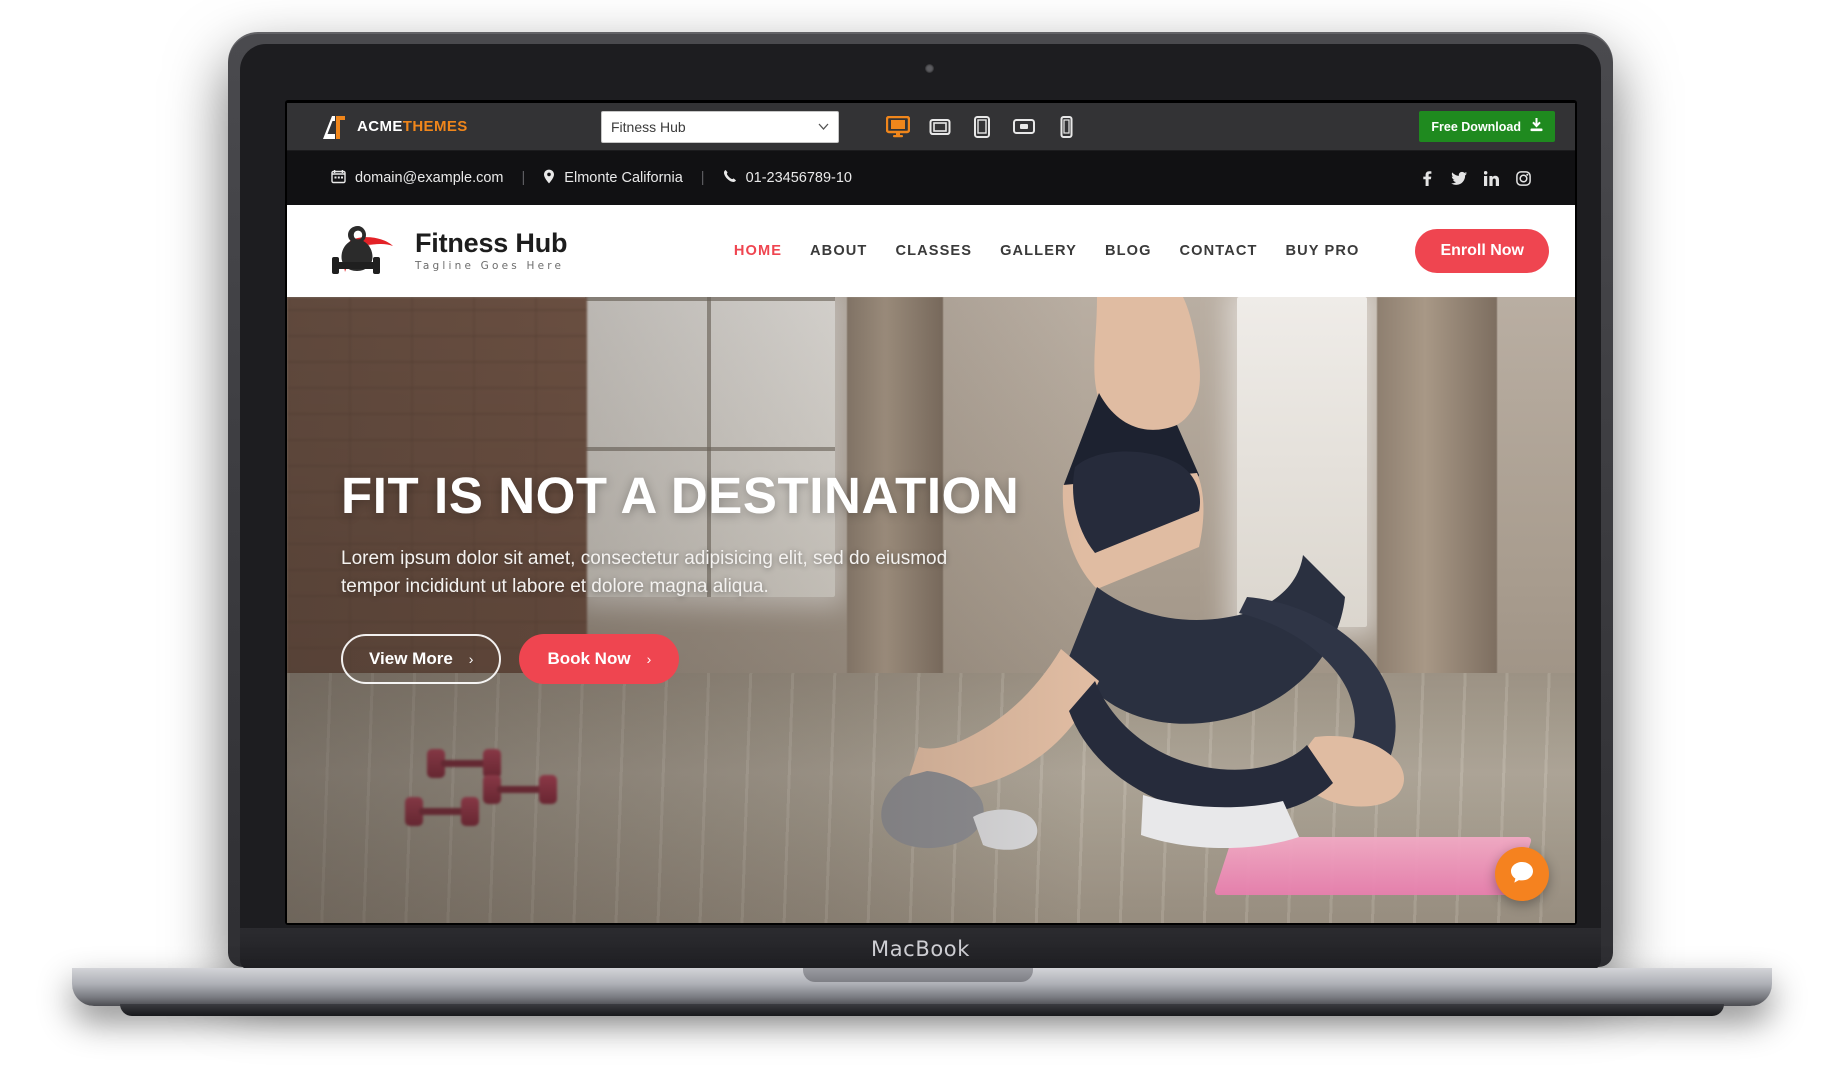  What do you see at coordinates (1426, 178) in the screenshot?
I see `facebook-icon` at bounding box center [1426, 178].